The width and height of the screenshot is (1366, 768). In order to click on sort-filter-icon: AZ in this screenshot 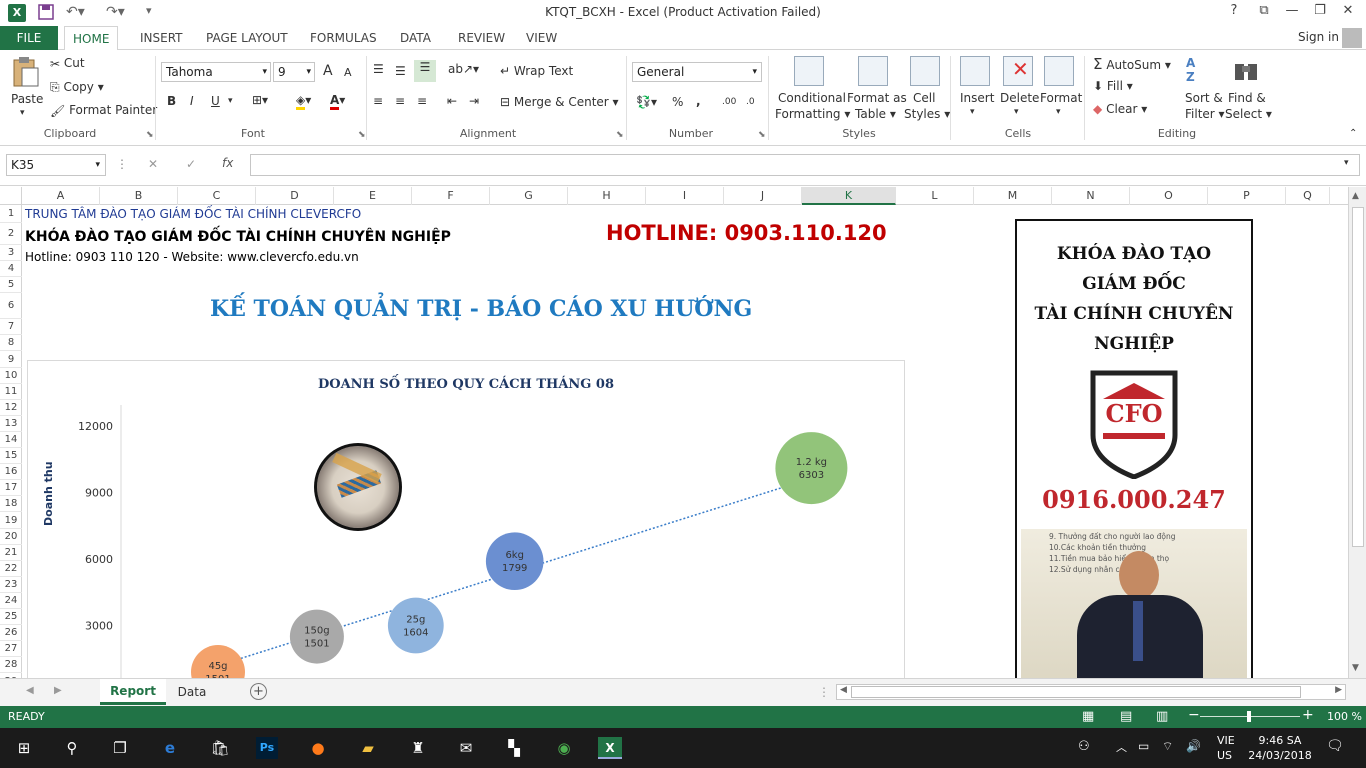, I will do `click(1201, 71)`.